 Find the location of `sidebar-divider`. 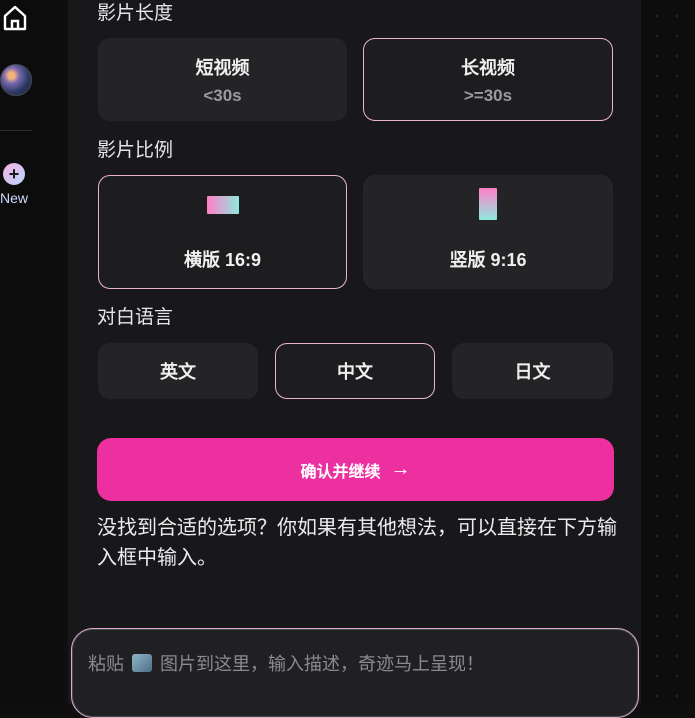

sidebar-divider is located at coordinates (16, 130).